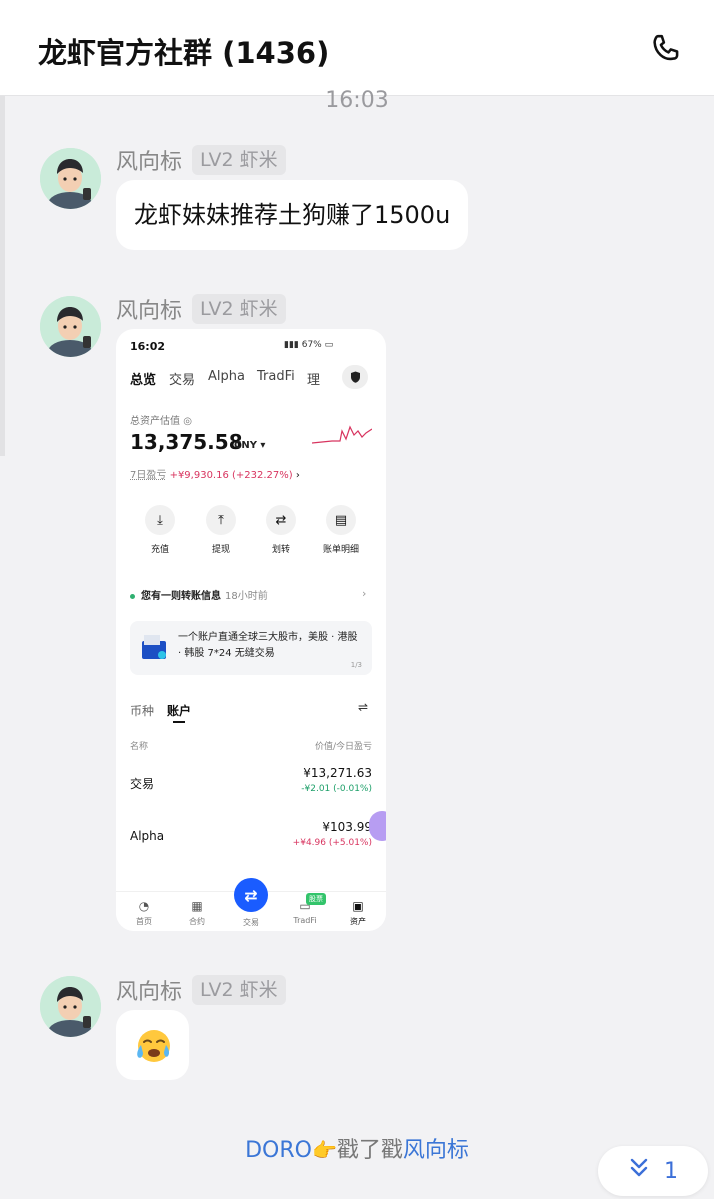  What do you see at coordinates (2, 276) in the screenshot?
I see `scroll-edge` at bounding box center [2, 276].